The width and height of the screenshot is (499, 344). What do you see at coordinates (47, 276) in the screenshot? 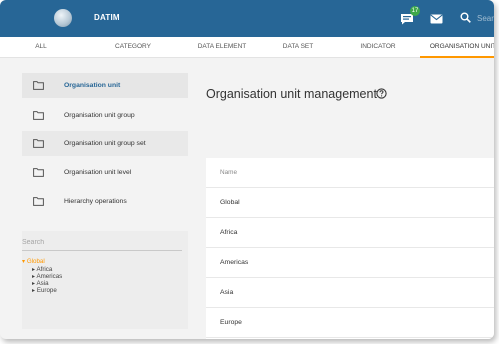
I see `tree-node-americas: ▸ Americas` at bounding box center [47, 276].